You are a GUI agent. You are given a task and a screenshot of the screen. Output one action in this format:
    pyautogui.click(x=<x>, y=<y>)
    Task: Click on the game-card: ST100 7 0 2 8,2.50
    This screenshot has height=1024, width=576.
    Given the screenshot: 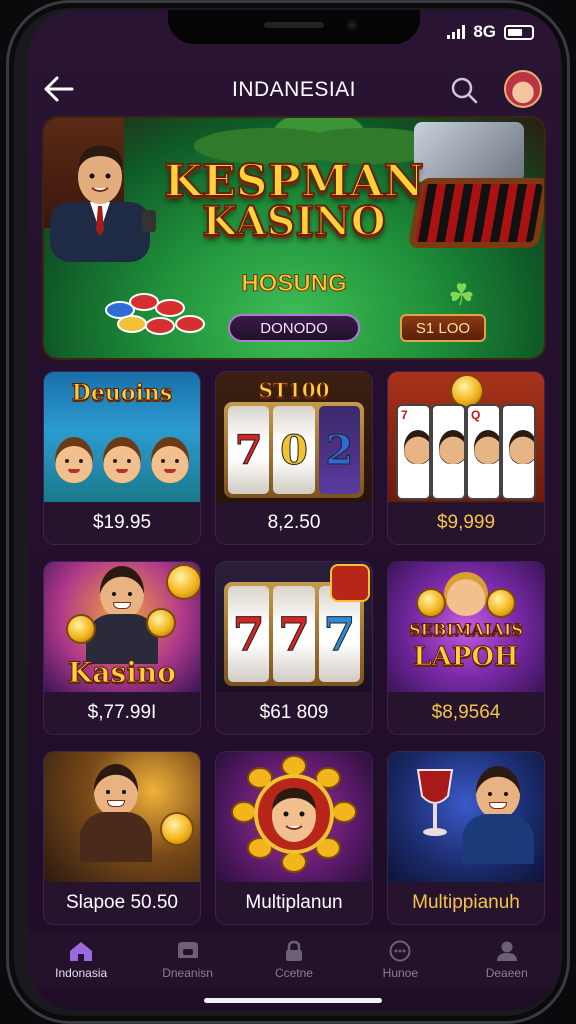 What is the action you would take?
    pyautogui.click(x=294, y=458)
    